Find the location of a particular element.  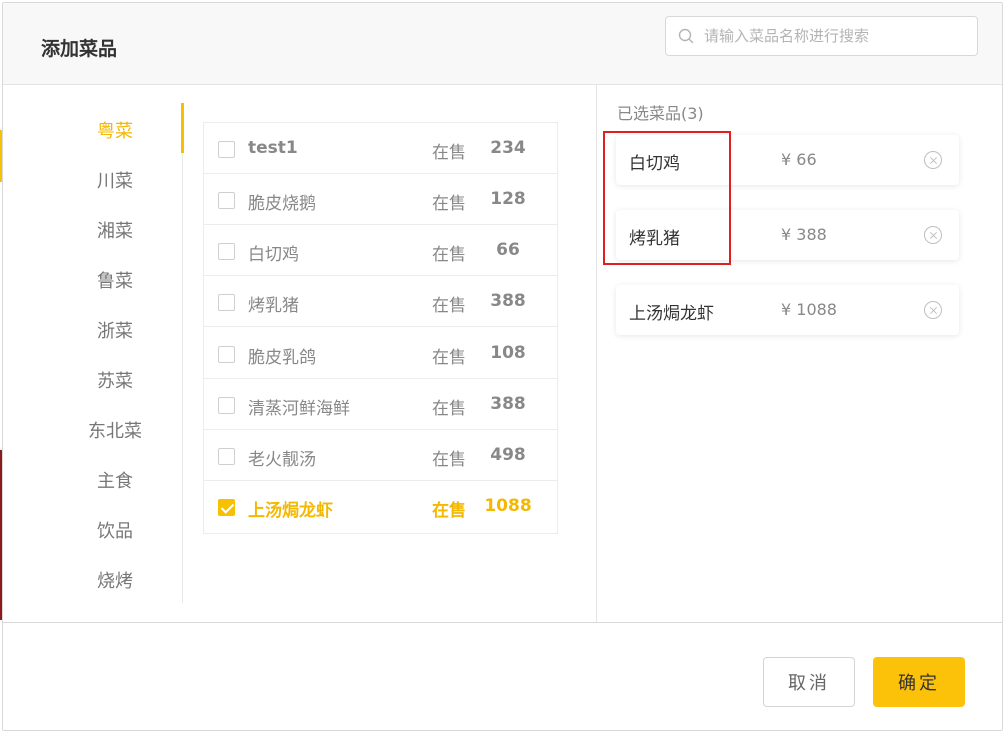

search-box is located at coordinates (821, 36).